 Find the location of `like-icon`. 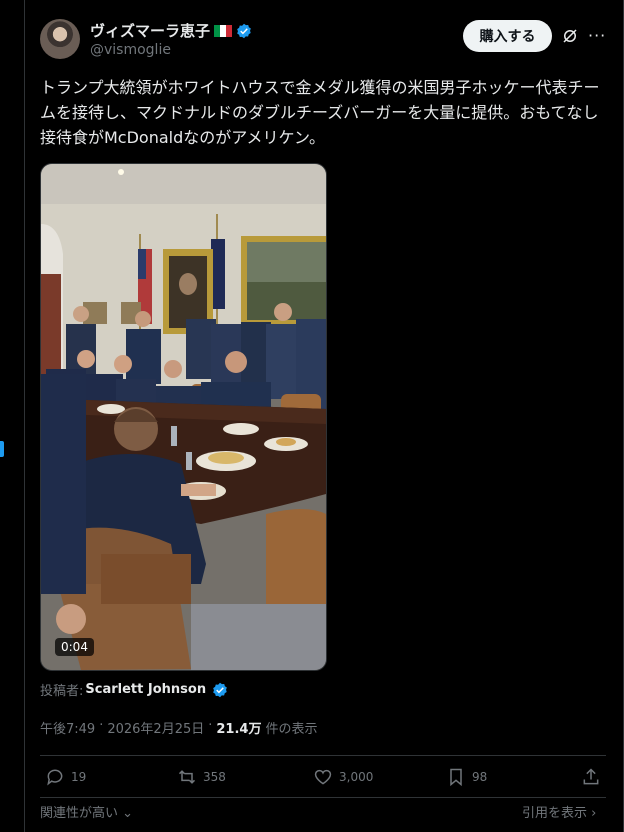

like-icon is located at coordinates (323, 777).